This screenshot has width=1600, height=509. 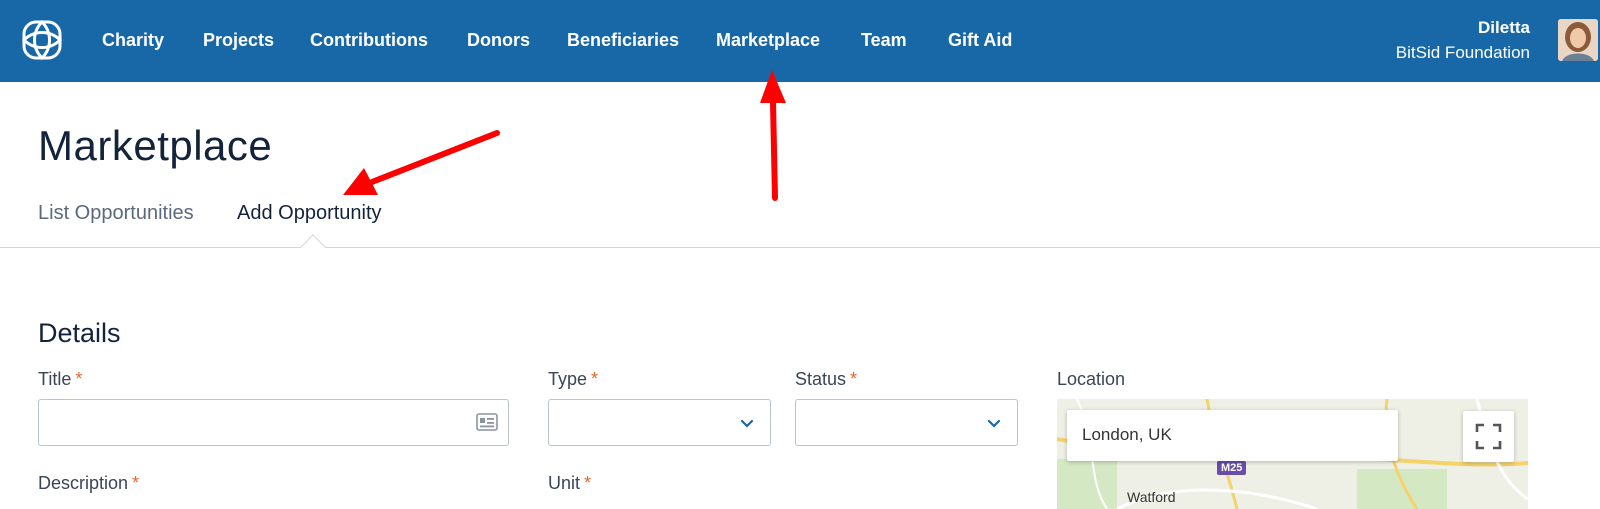 I want to click on description-label: Description *, so click(x=88, y=483).